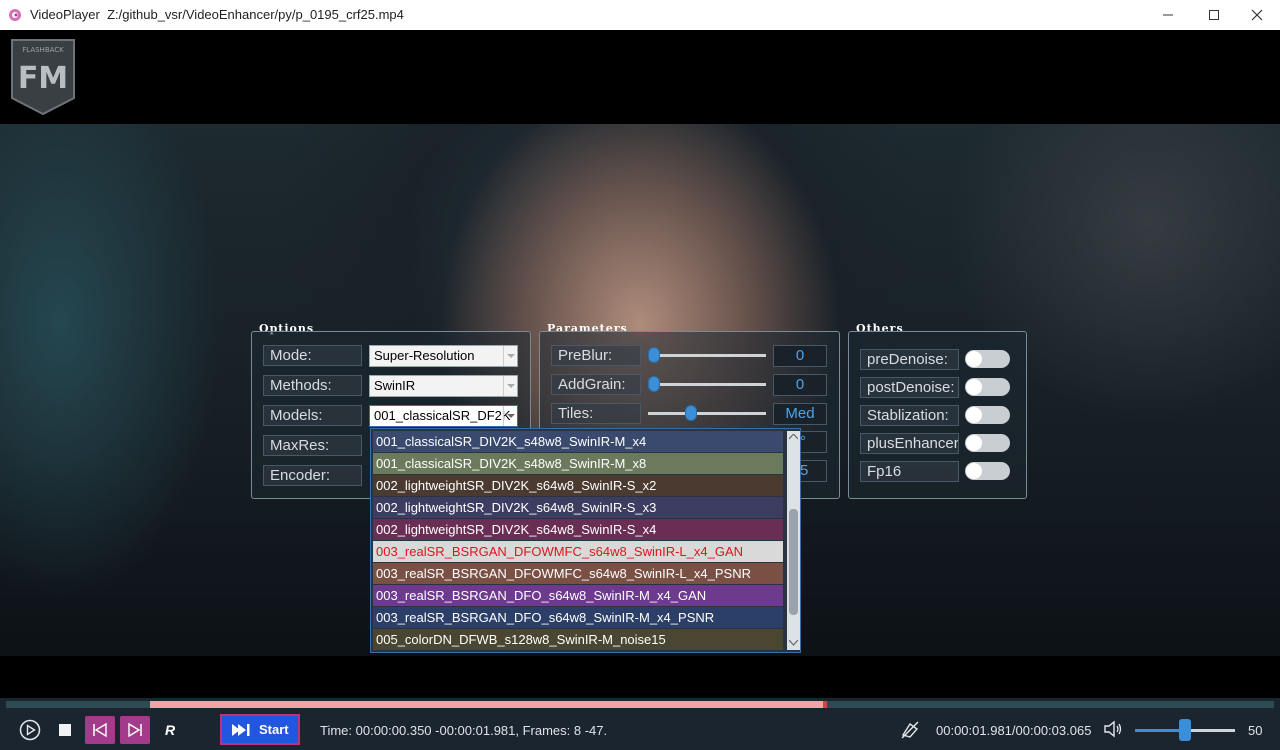  I want to click on mark-in-button, so click(100, 730).